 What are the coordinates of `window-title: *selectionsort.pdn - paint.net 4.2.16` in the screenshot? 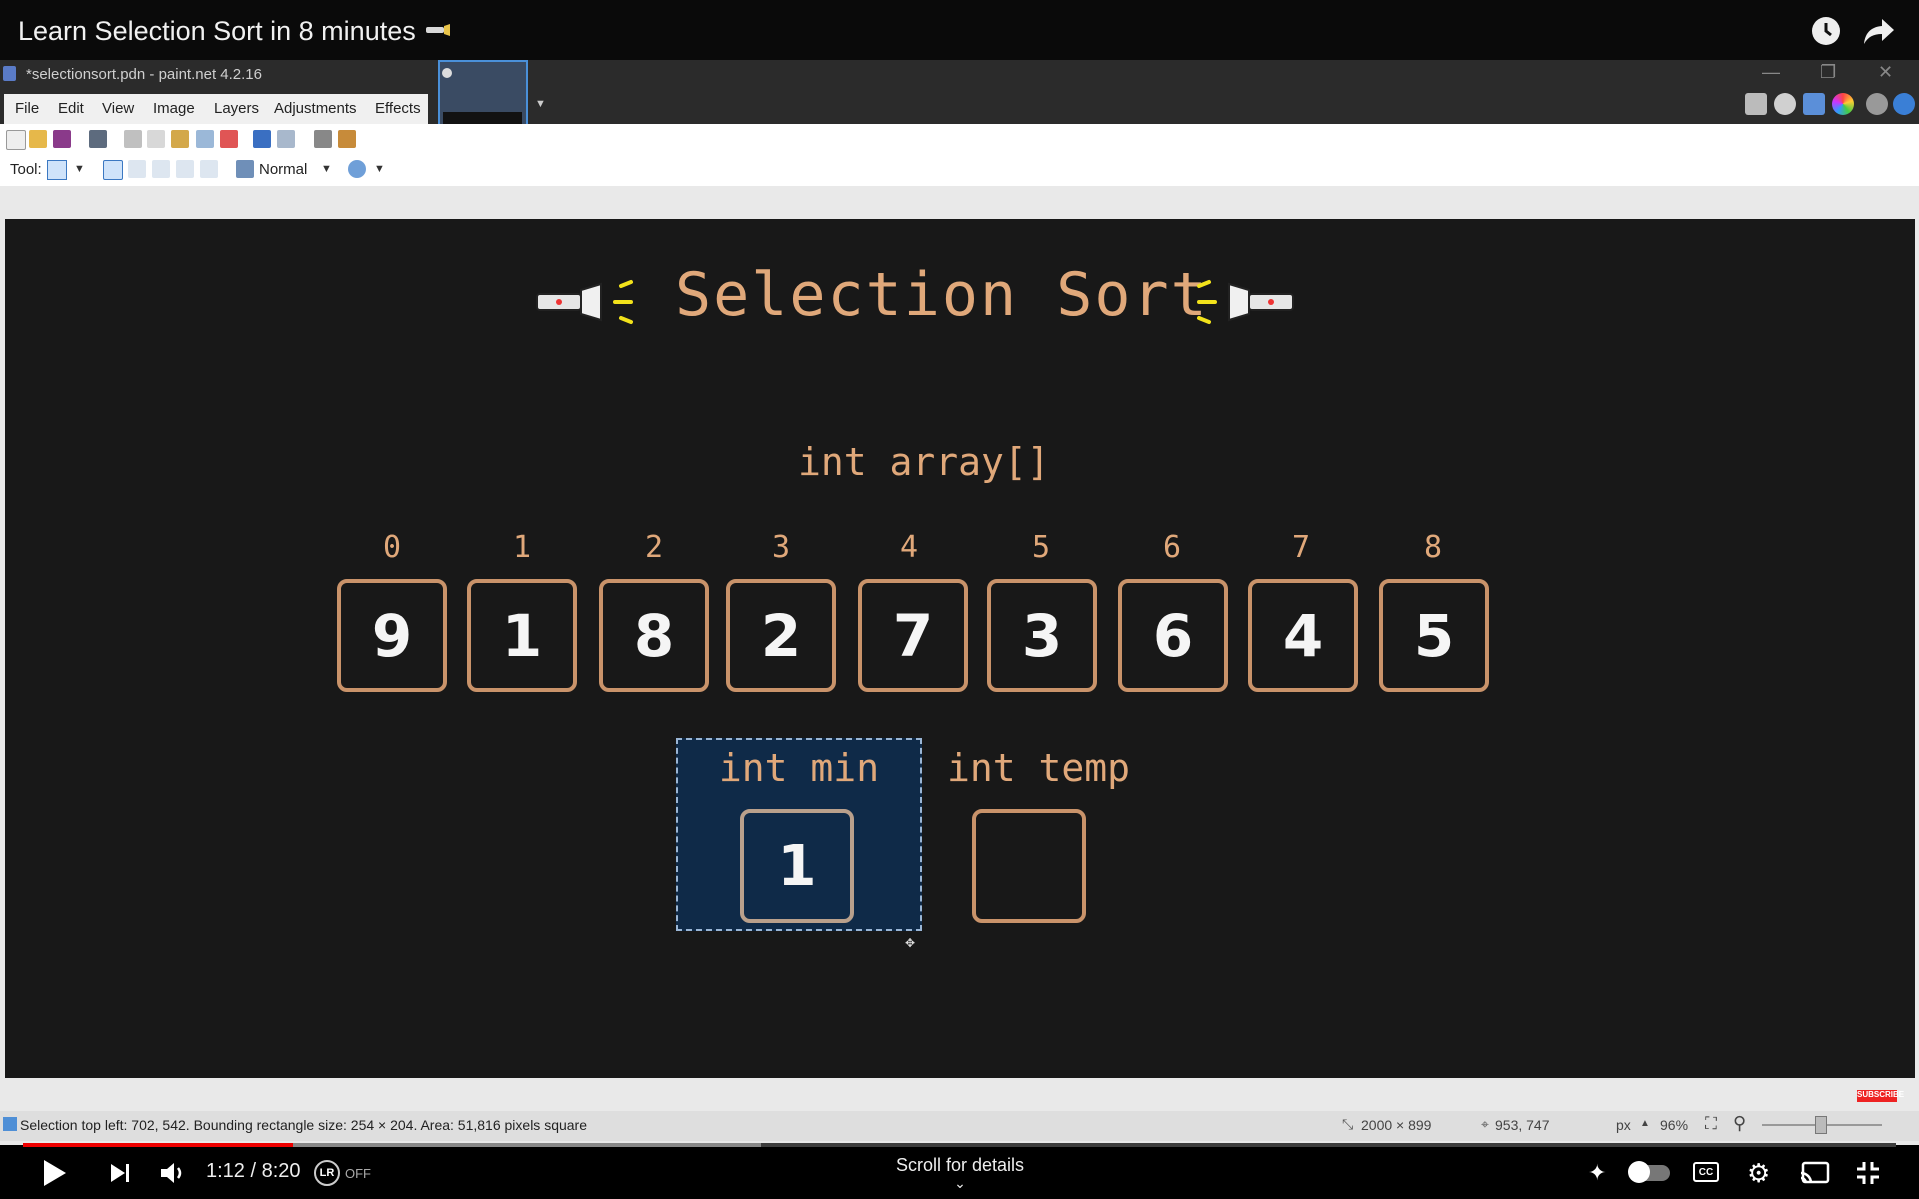 It's located at (144, 74).